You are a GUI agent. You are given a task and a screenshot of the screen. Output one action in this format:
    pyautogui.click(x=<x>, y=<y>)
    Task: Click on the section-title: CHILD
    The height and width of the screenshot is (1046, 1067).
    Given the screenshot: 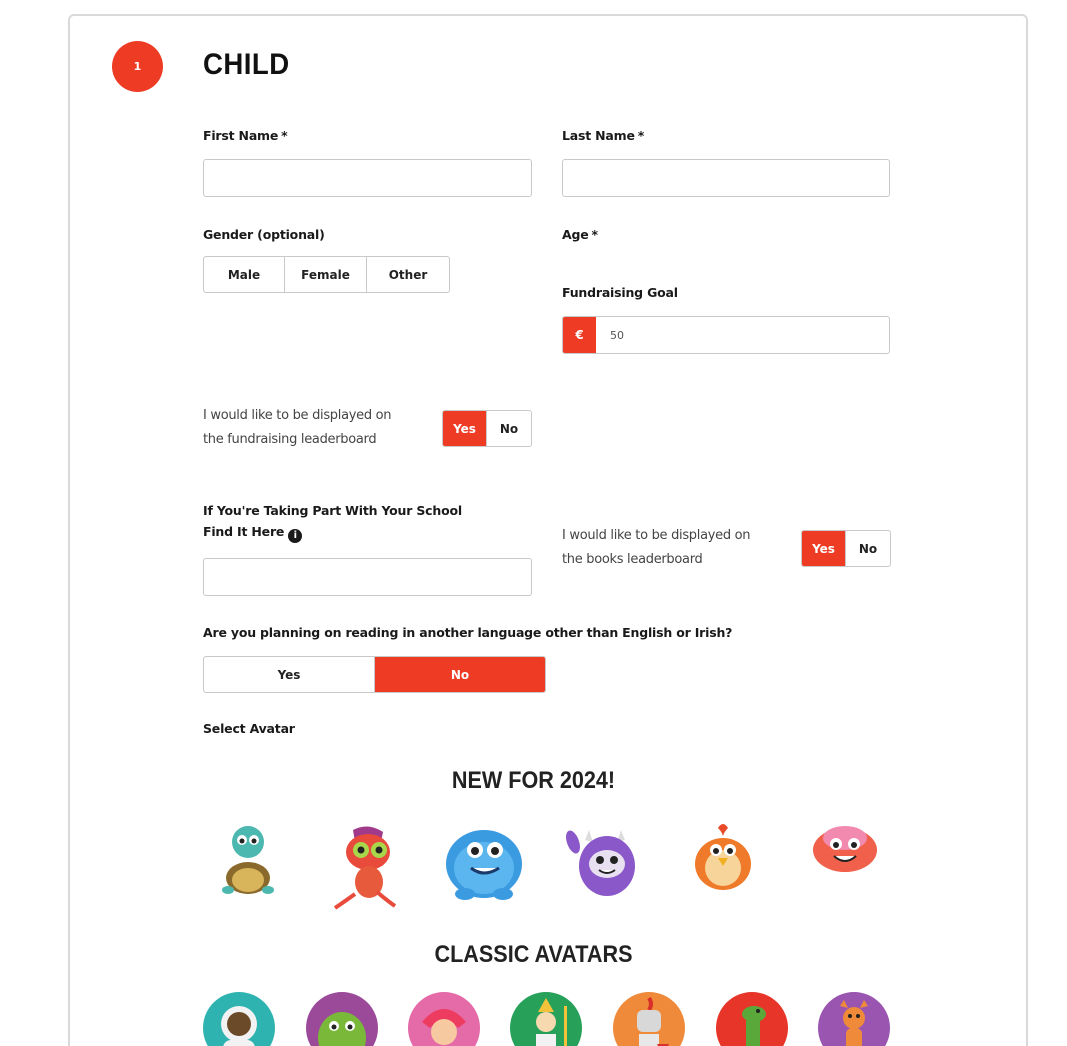 What is the action you would take?
    pyautogui.click(x=246, y=64)
    